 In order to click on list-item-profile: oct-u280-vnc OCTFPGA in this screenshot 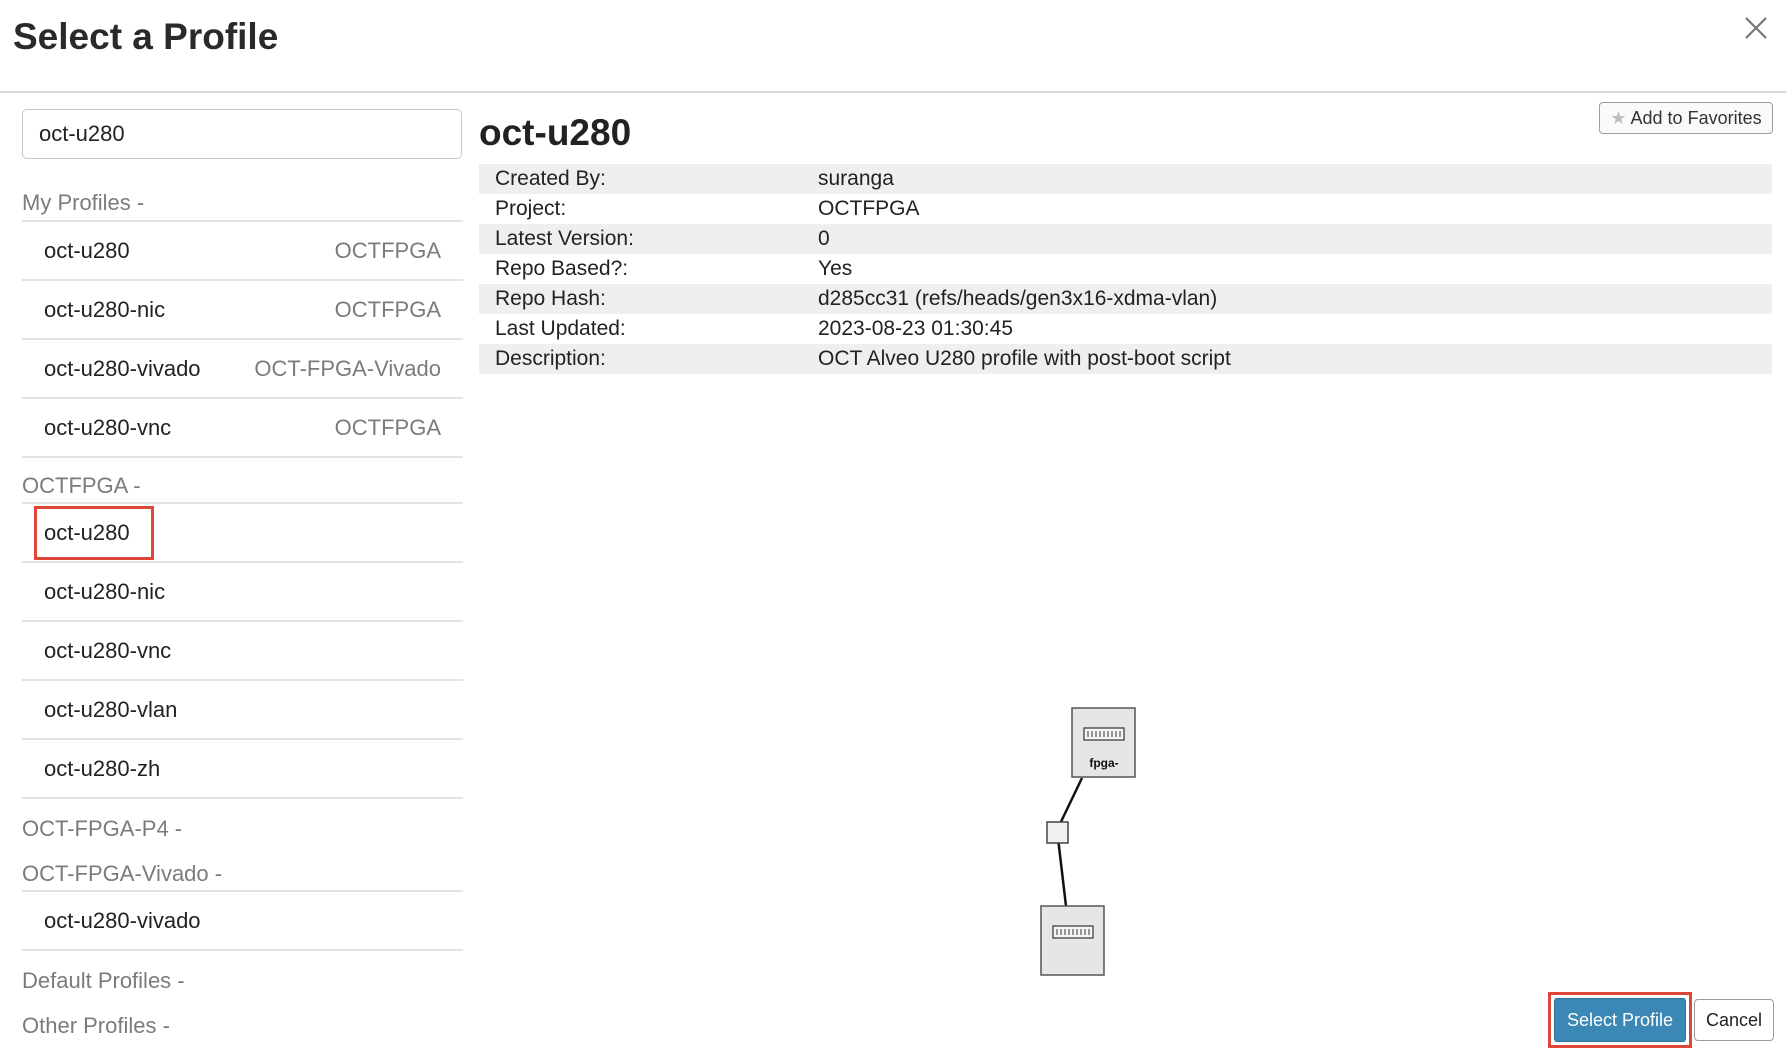, I will do `click(242, 428)`.